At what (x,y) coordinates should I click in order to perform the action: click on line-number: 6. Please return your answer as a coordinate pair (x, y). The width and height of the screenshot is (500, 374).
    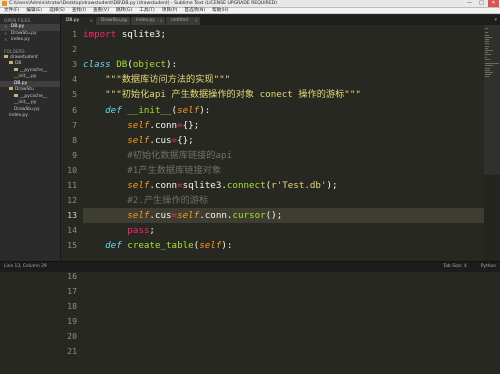
    Looking at the image, I should click on (74, 109).